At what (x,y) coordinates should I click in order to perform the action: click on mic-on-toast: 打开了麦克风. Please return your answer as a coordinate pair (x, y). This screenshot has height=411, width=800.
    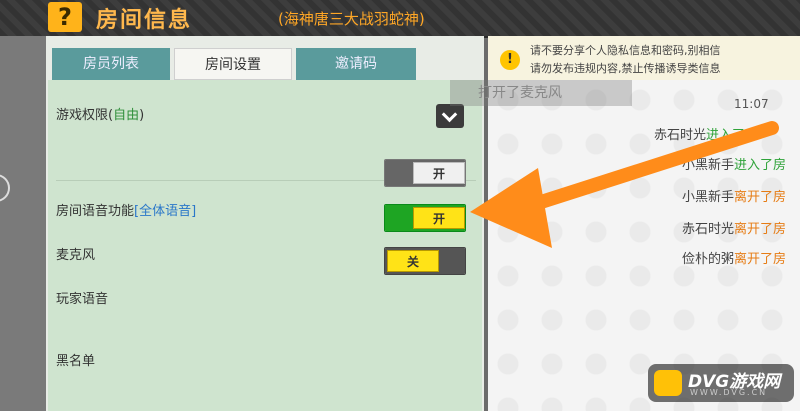
    Looking at the image, I should click on (541, 93).